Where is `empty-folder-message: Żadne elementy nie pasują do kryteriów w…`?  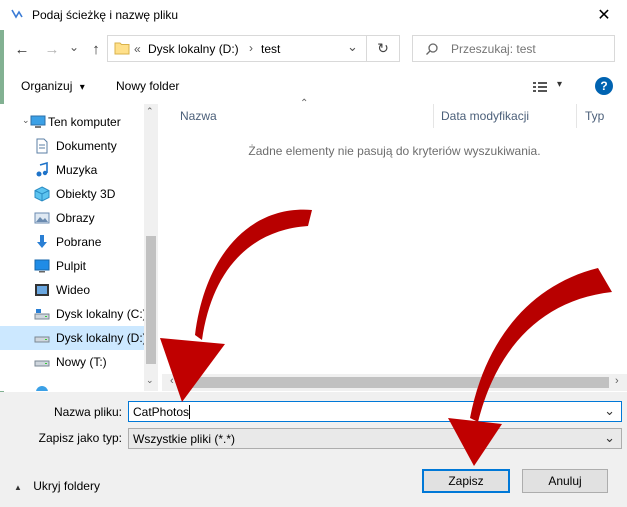 empty-folder-message: Żadne elementy nie pasują do kryteriów w… is located at coordinates (394, 151).